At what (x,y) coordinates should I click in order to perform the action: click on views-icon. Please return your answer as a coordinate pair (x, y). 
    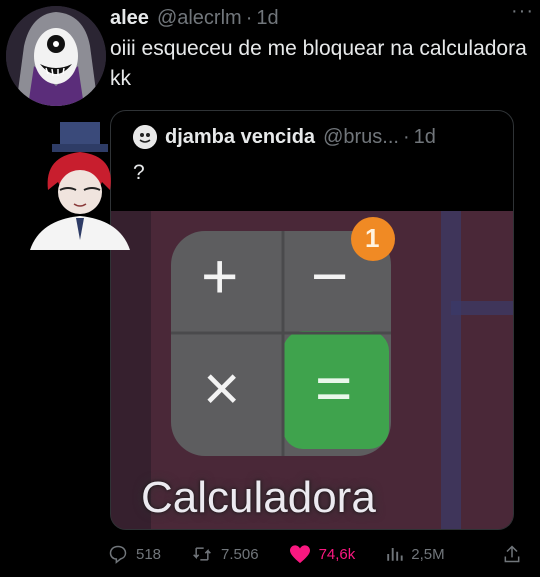
    Looking at the image, I should click on (395, 554).